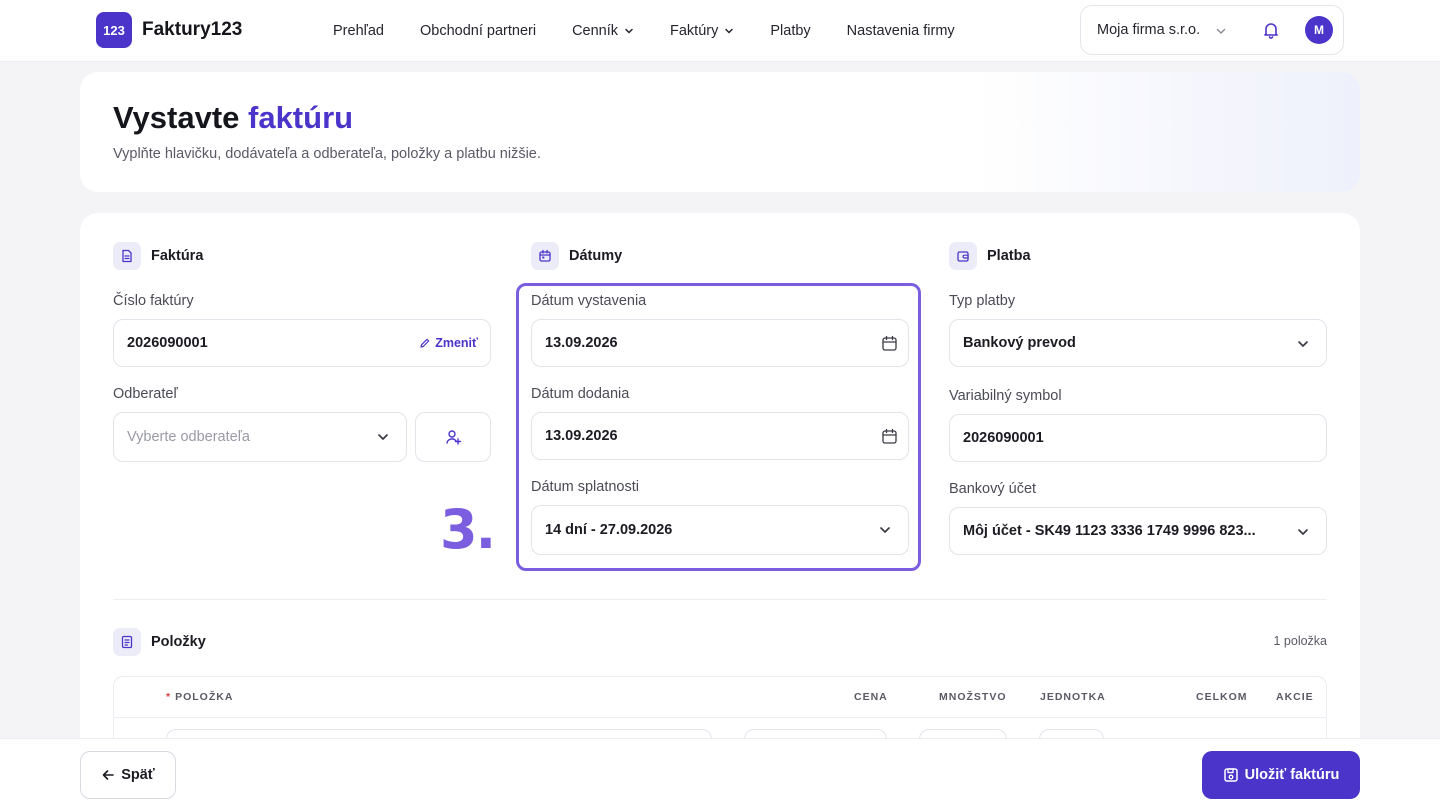 The height and width of the screenshot is (810, 1440). Describe the element at coordinates (596, 256) in the screenshot. I see `section-title-dates: Dátumy` at that location.